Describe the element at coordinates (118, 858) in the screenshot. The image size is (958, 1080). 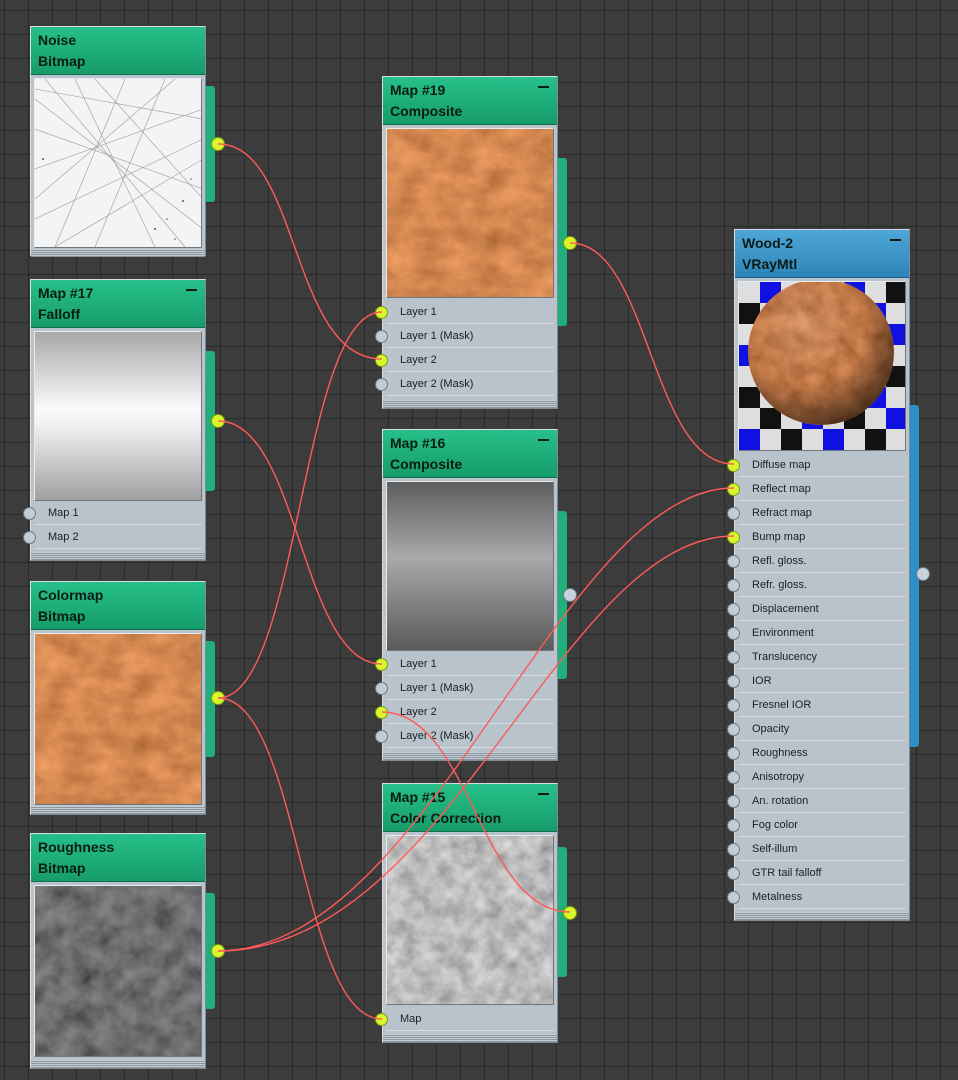
I see `node-roughness-header: Roughness Bitmap` at that location.